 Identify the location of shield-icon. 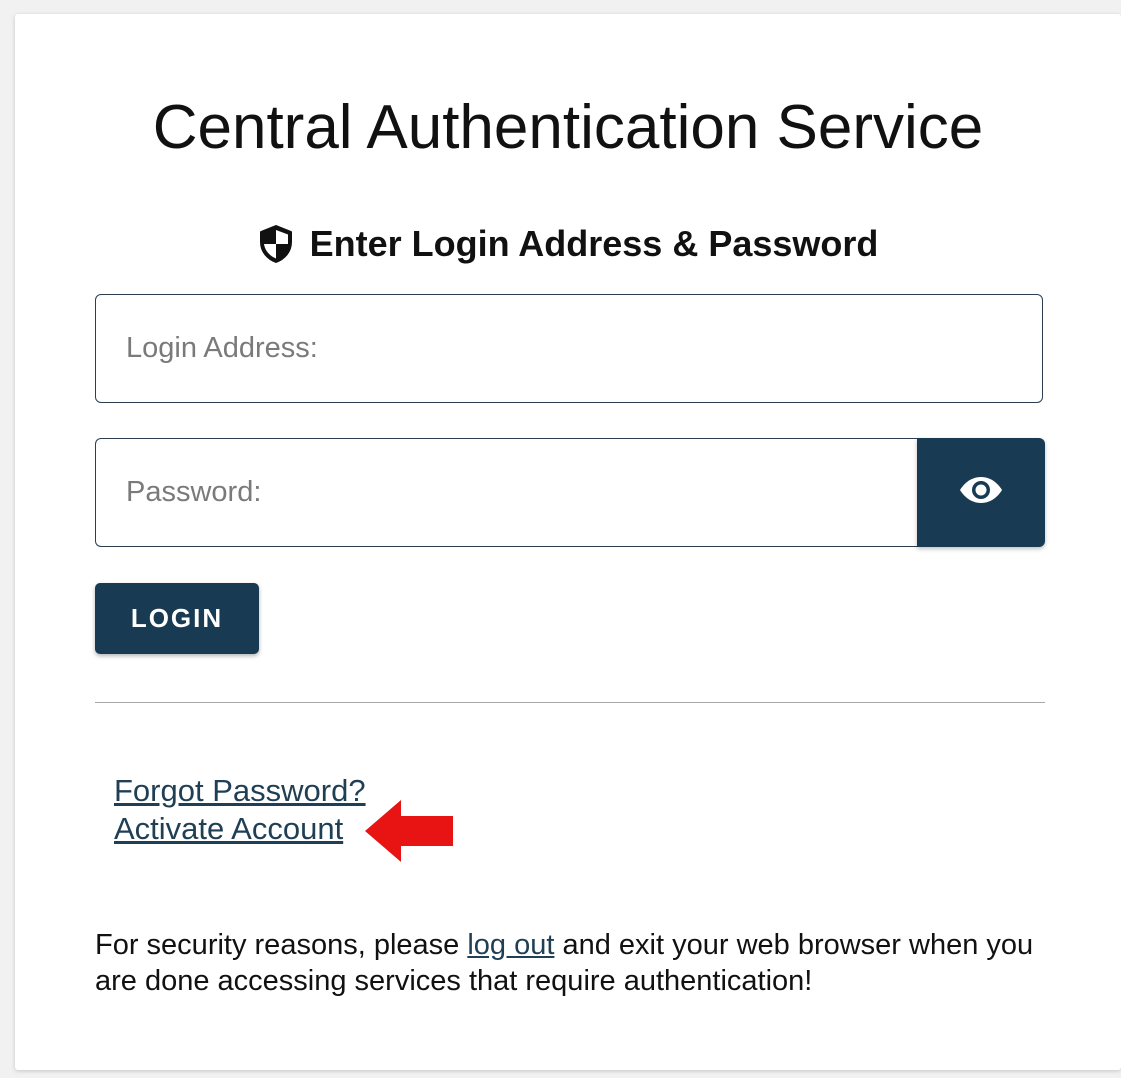
(276, 244).